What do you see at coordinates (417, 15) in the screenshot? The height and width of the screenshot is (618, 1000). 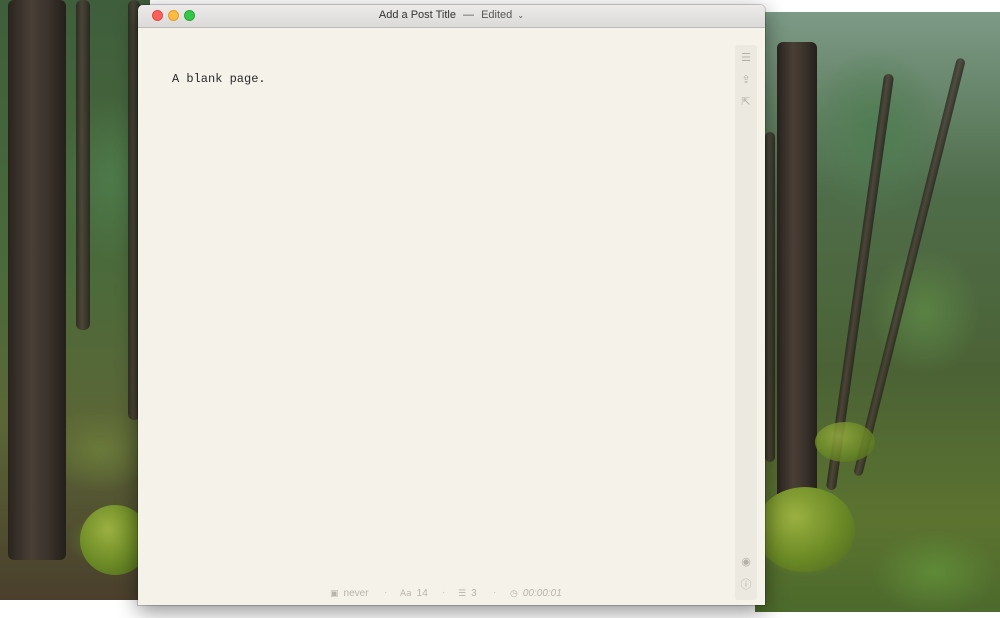 I see `document-title: Add a Post Title` at bounding box center [417, 15].